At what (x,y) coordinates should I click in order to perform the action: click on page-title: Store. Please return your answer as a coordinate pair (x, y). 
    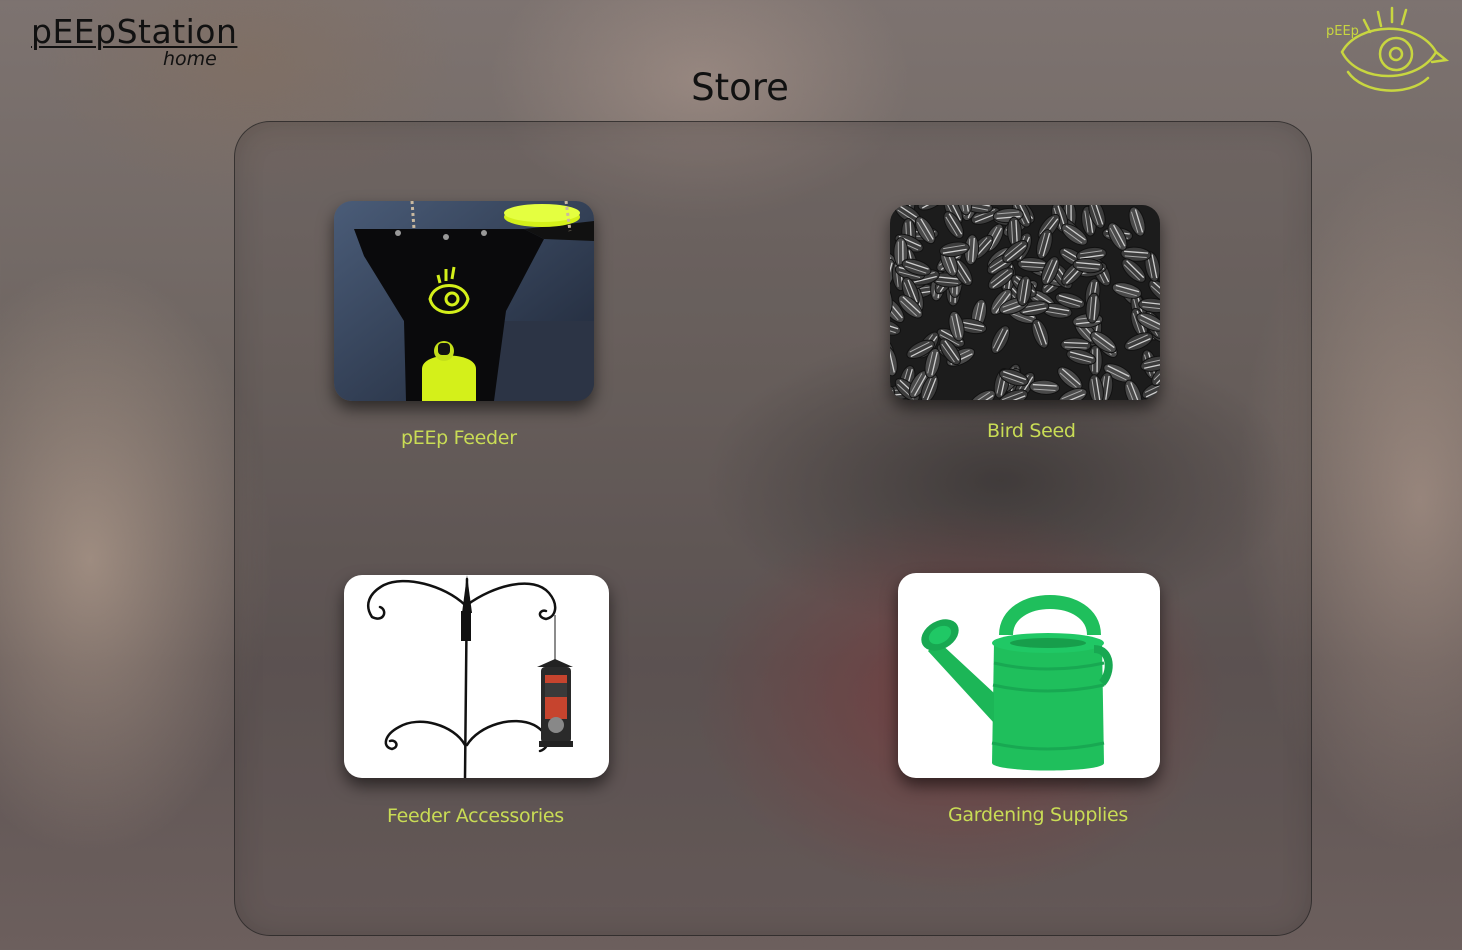
    Looking at the image, I should click on (740, 87).